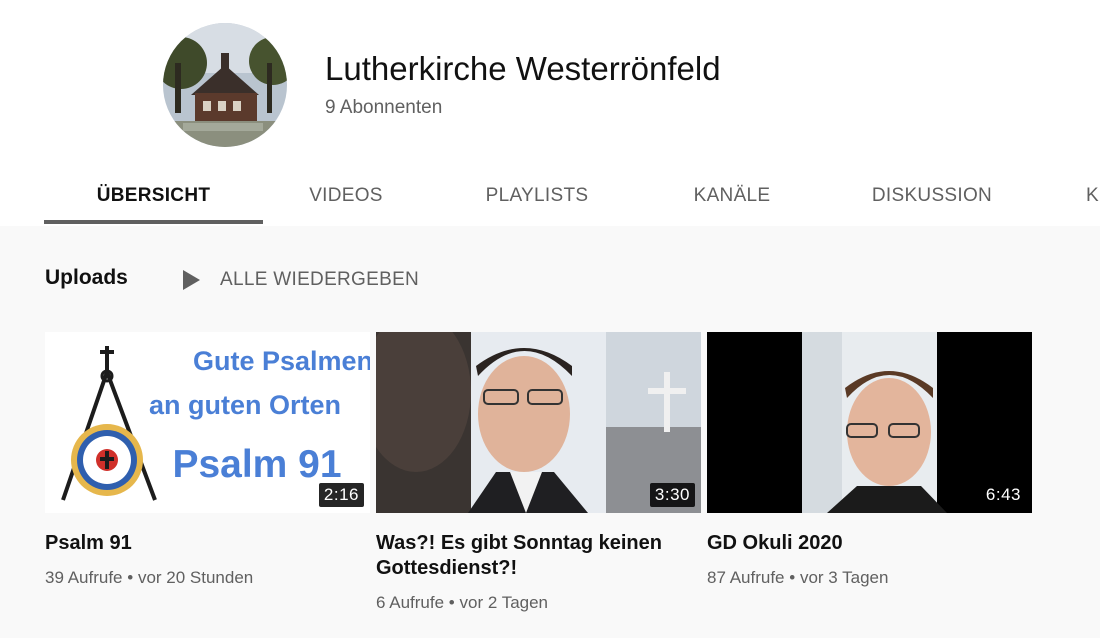  What do you see at coordinates (537, 195) in the screenshot?
I see `tab-playlists: PLAYLISTS` at bounding box center [537, 195].